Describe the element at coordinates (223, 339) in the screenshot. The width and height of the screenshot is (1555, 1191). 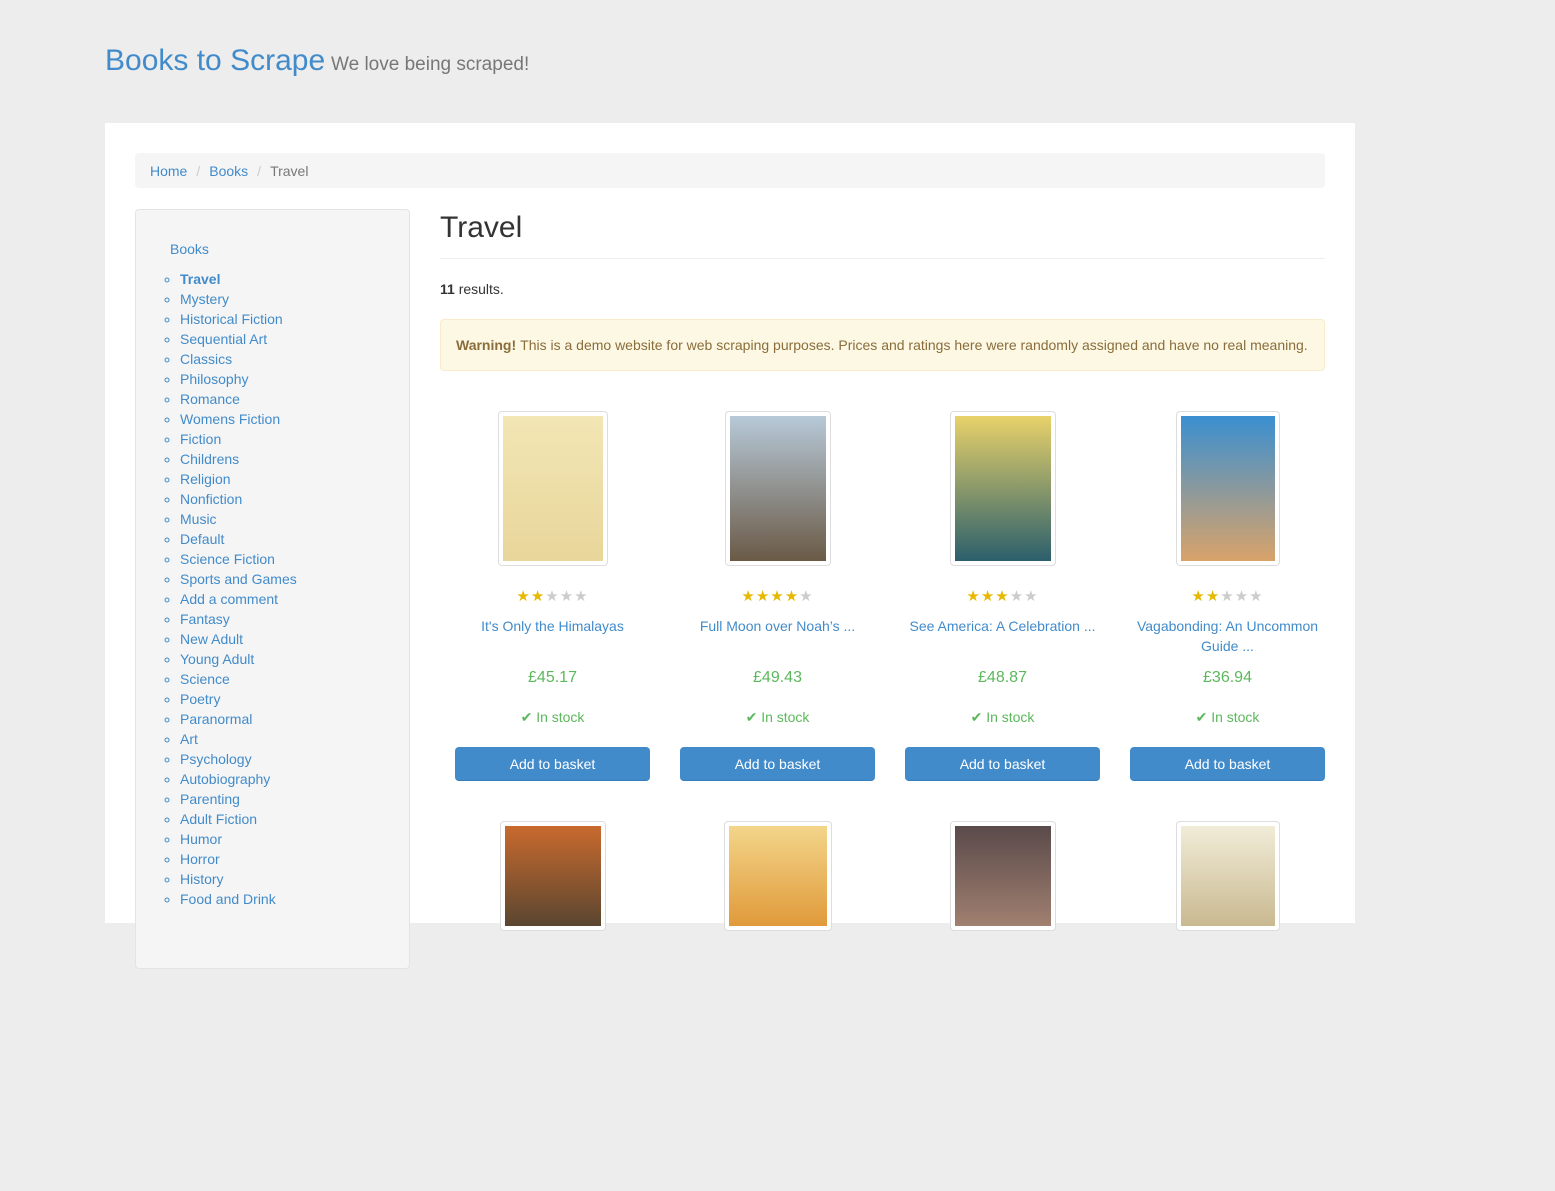
I see `sidebar-category-link: Sequential Art` at that location.